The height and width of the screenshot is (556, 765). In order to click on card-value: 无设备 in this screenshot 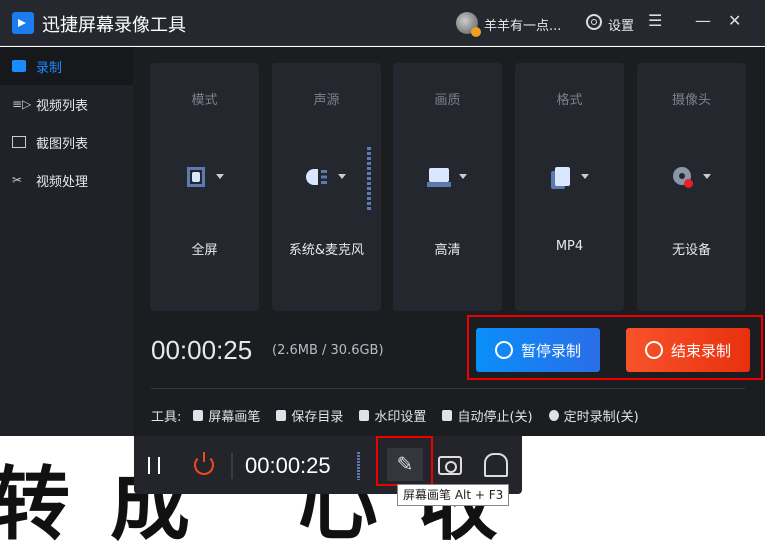, I will do `click(691, 250)`.